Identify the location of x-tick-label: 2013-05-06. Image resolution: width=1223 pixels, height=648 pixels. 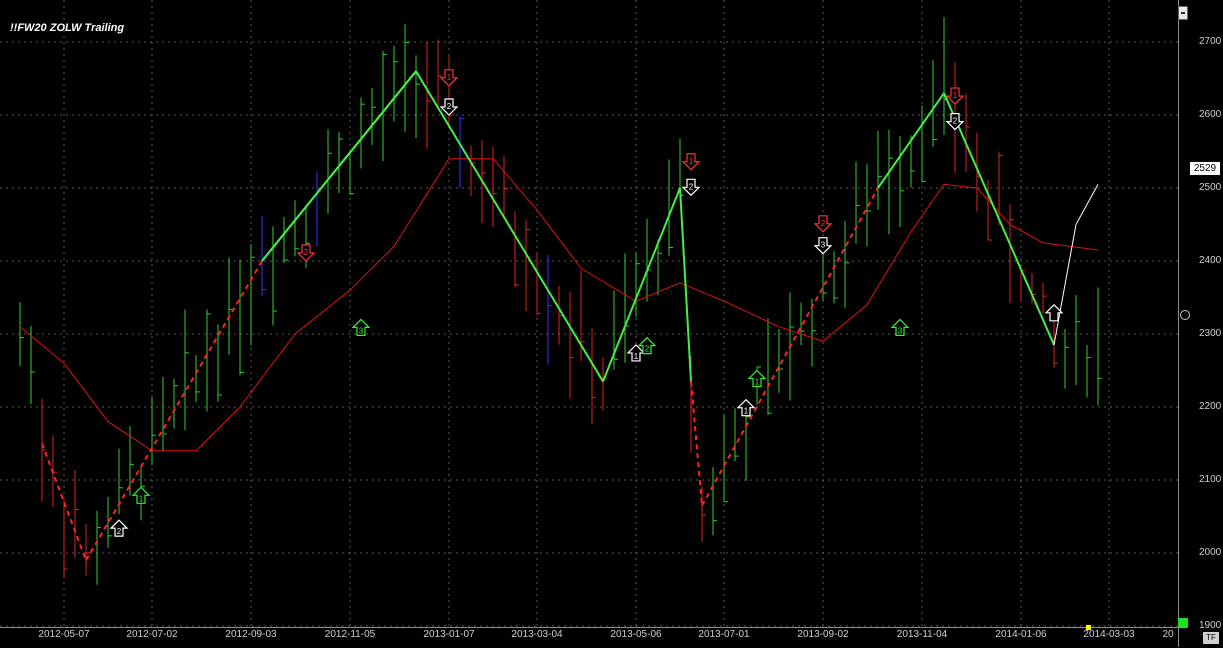
(636, 634).